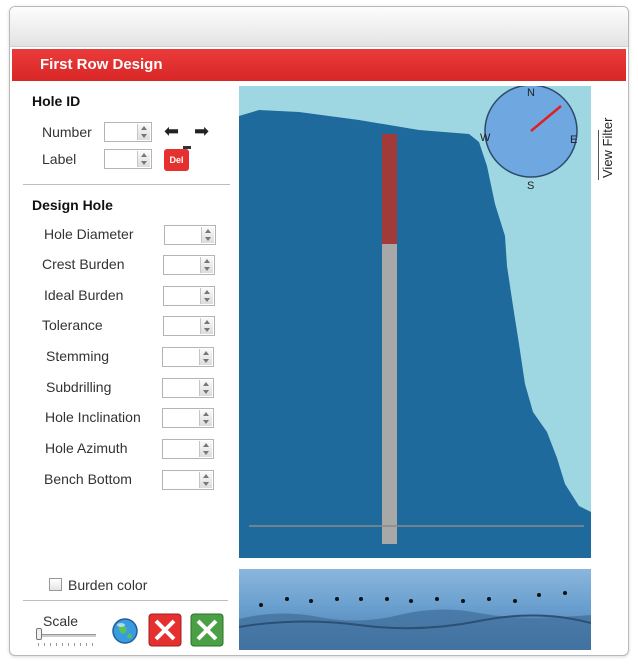 The image size is (638, 664). Describe the element at coordinates (108, 585) in the screenshot. I see `burden-color-label: Burden color` at that location.